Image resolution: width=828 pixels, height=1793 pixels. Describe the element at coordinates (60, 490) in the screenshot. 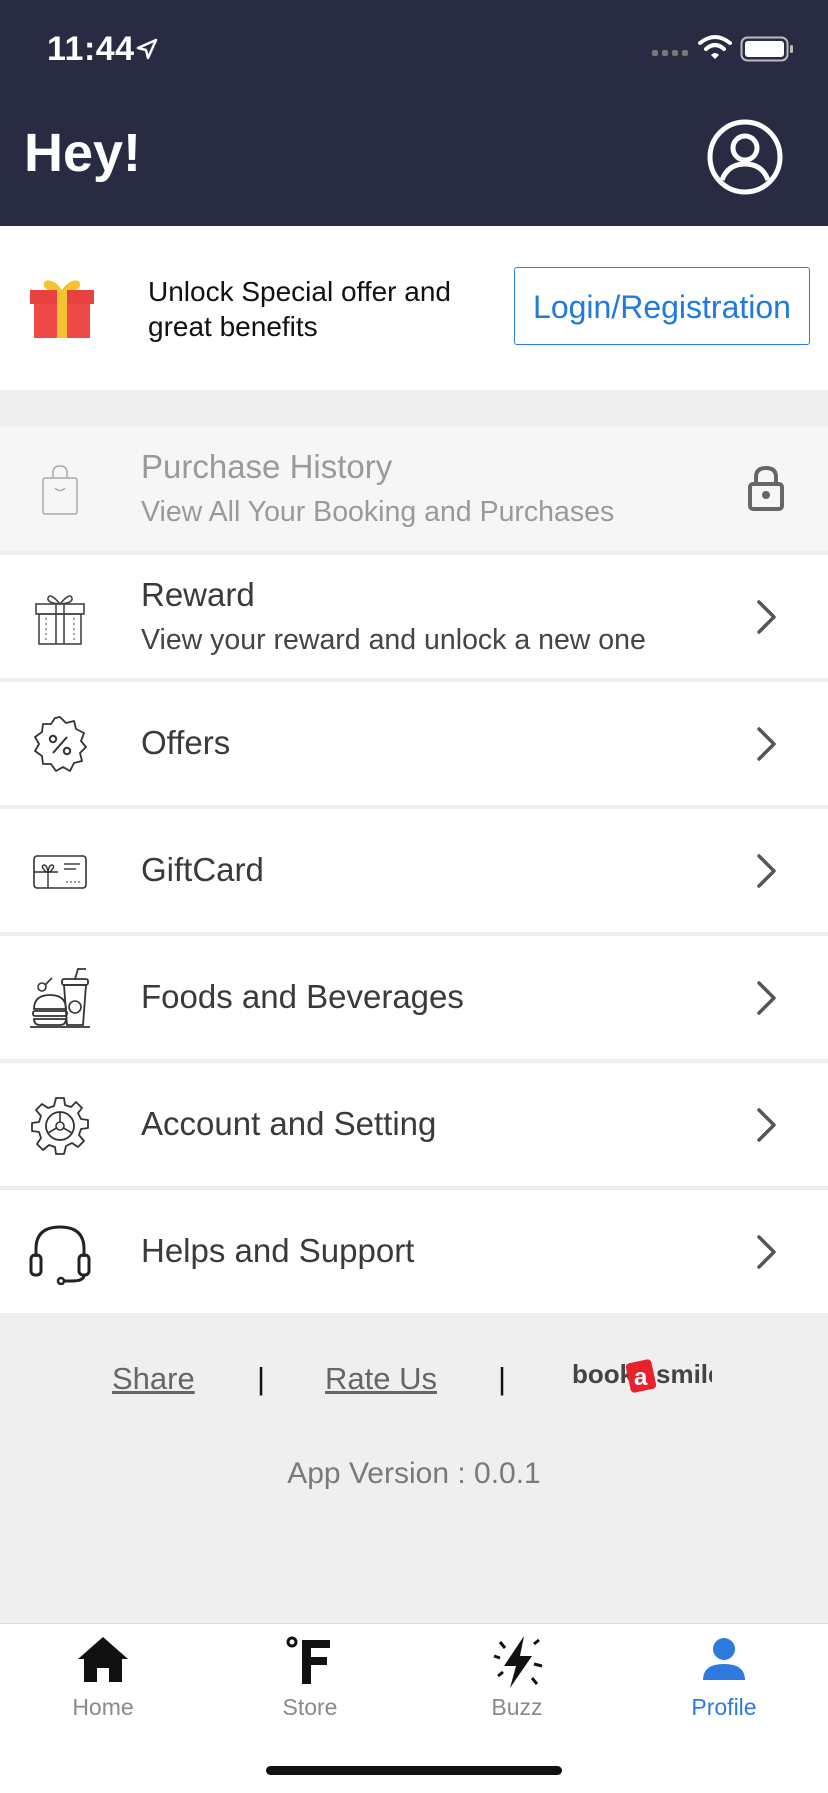

I see `shopping-bag-icon` at that location.